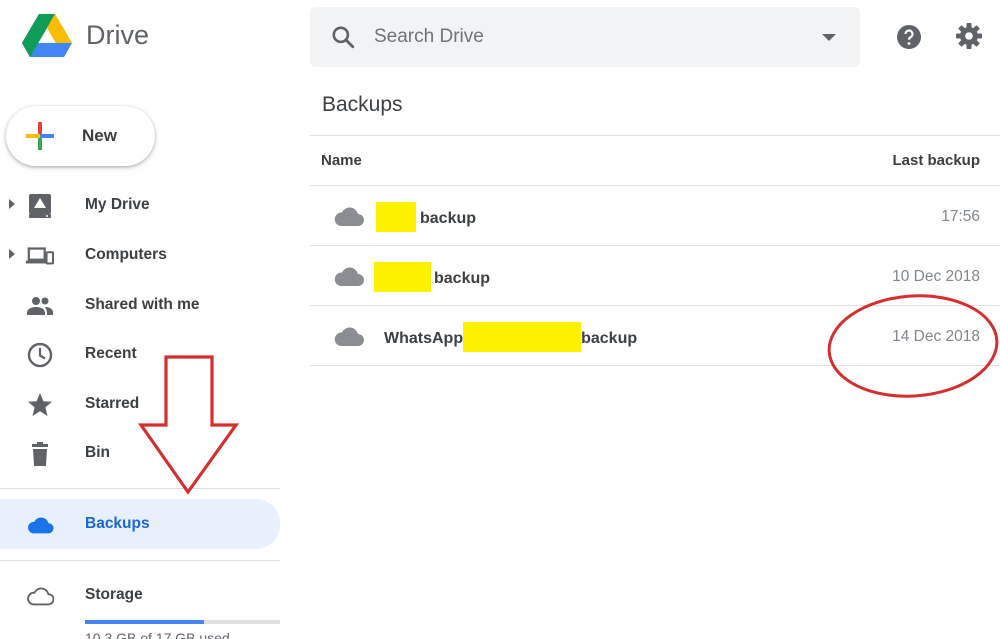  Describe the element at coordinates (140, 354) in the screenshot. I see `sidebar-item-recent: Recent` at that location.